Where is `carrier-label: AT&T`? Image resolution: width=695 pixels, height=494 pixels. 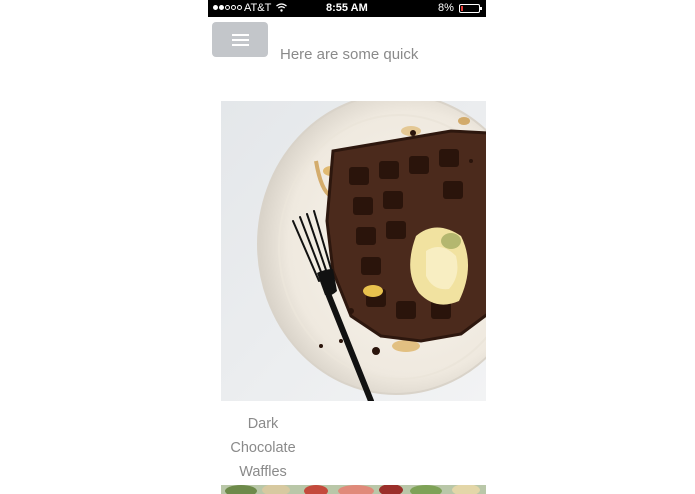
carrier-label: AT&T is located at coordinates (258, 8).